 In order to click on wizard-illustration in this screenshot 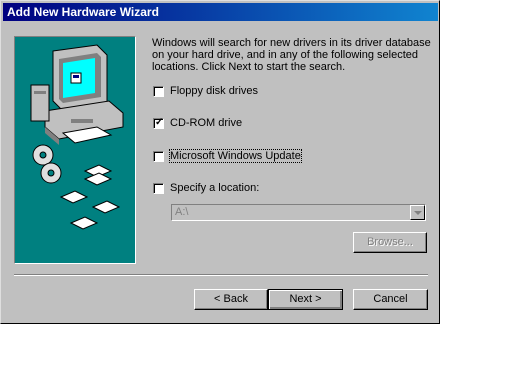, I will do `click(75, 150)`.